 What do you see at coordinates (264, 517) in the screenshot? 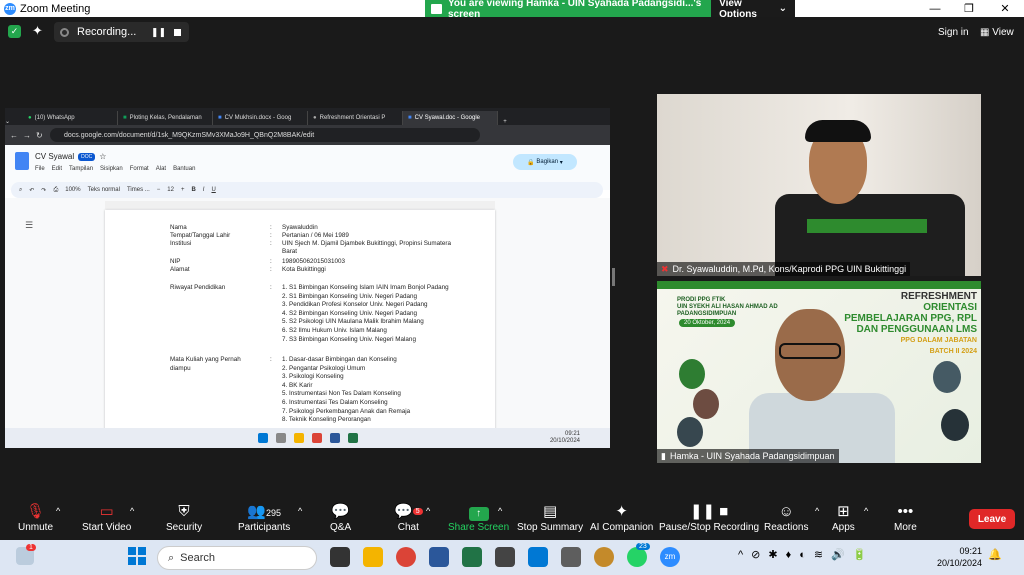
I see `participants-button: 👥295 Participants` at bounding box center [264, 517].